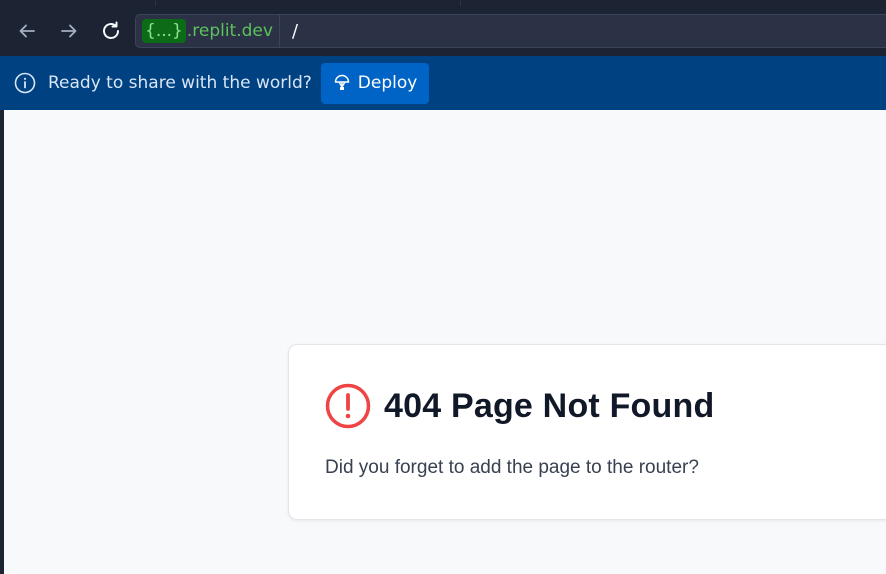  What do you see at coordinates (443, 83) in the screenshot?
I see `deploy-banner: Ready to share with the world? Deploy` at bounding box center [443, 83].